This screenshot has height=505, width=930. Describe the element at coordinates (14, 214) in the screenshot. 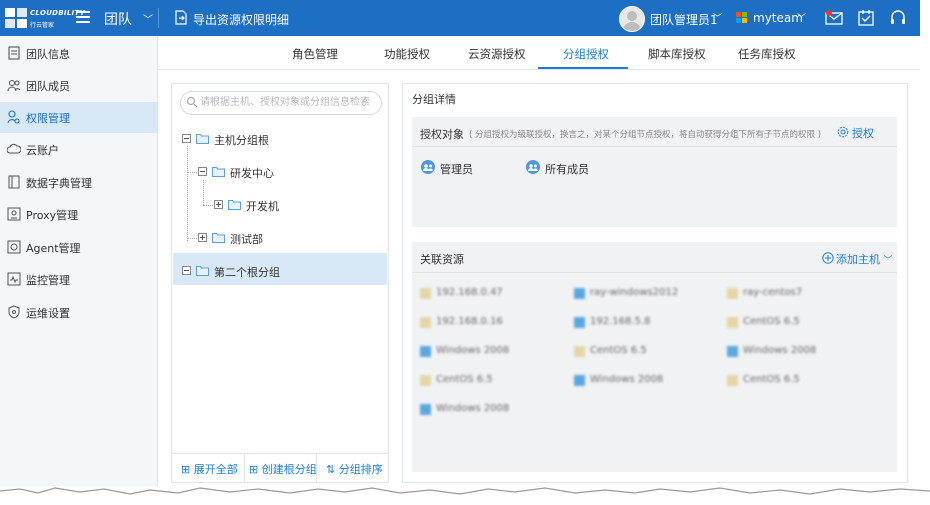

I see `proxy-icon` at that location.